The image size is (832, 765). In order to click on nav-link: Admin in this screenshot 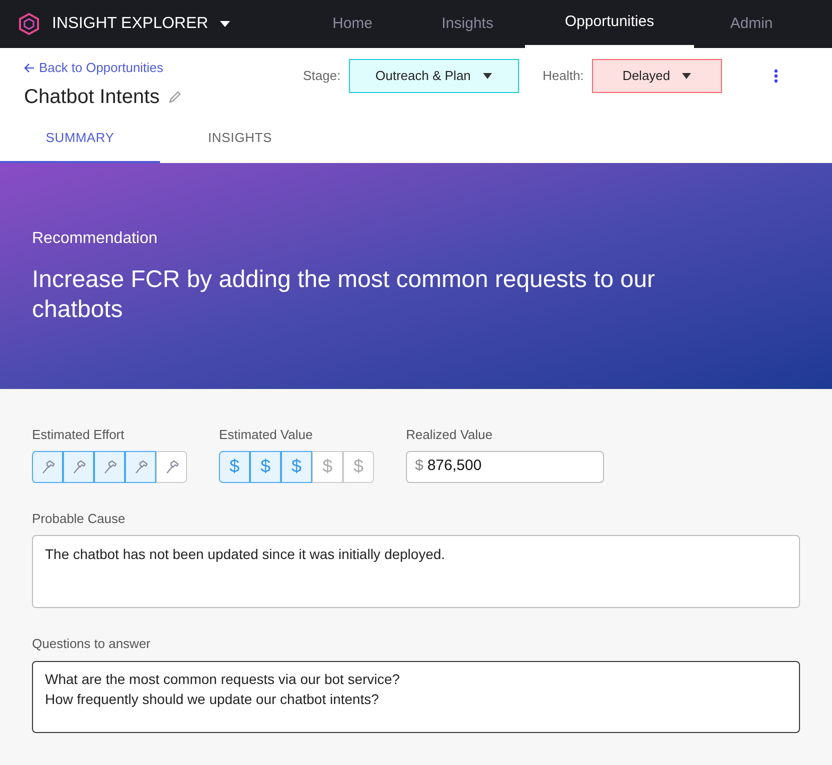, I will do `click(751, 24)`.